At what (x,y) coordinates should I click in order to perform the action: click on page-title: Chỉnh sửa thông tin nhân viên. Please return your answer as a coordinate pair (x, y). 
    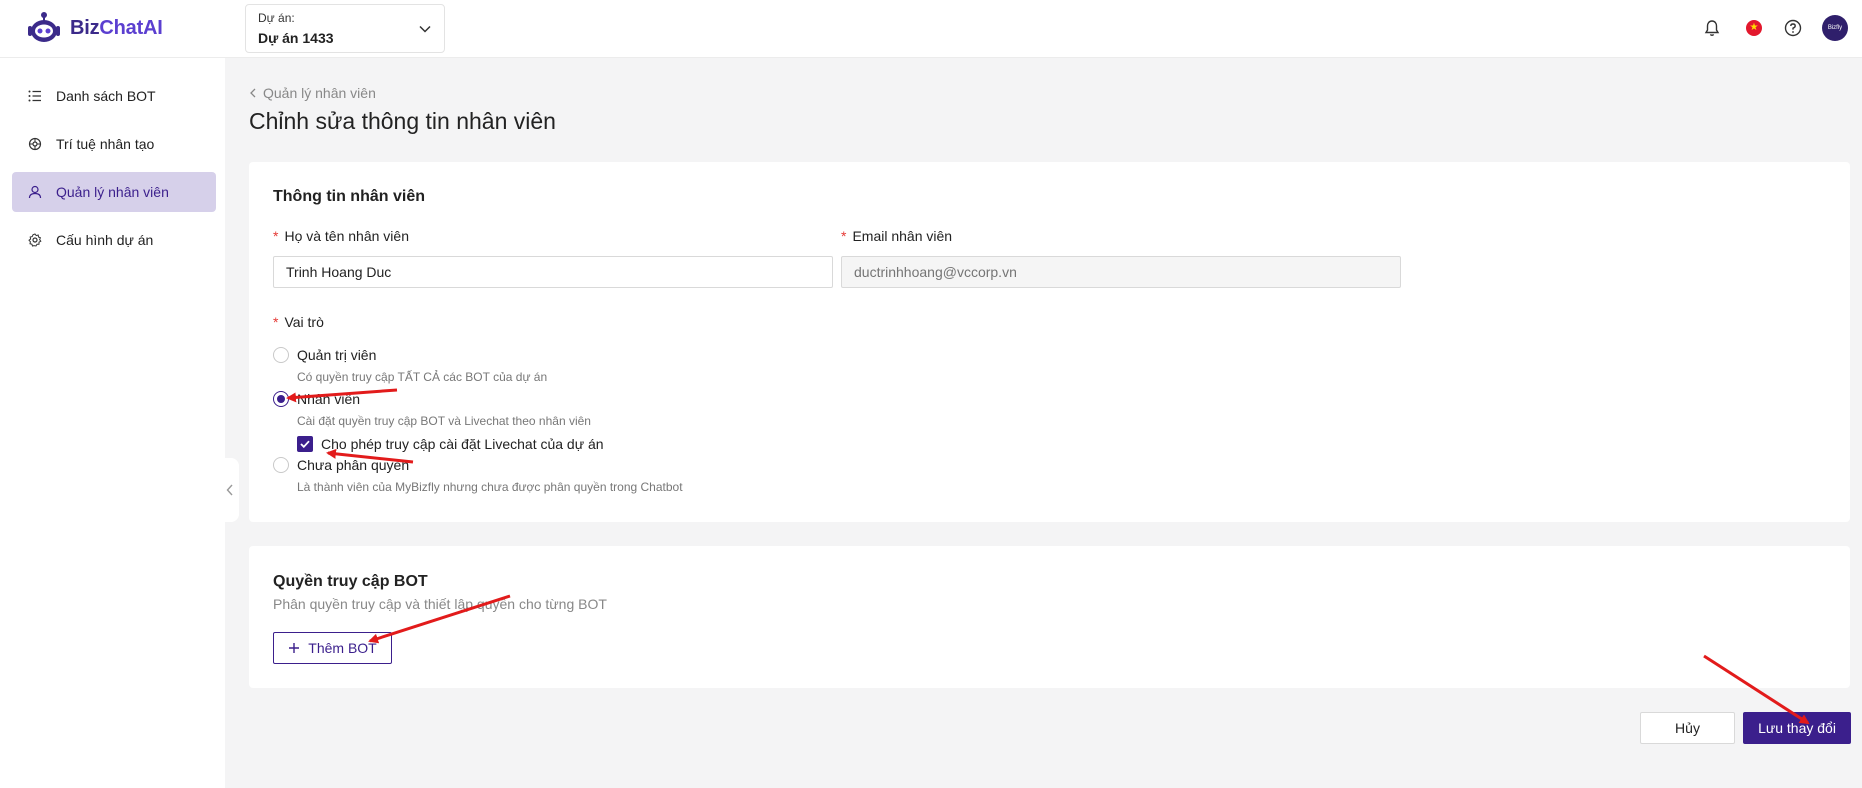
    Looking at the image, I should click on (402, 121).